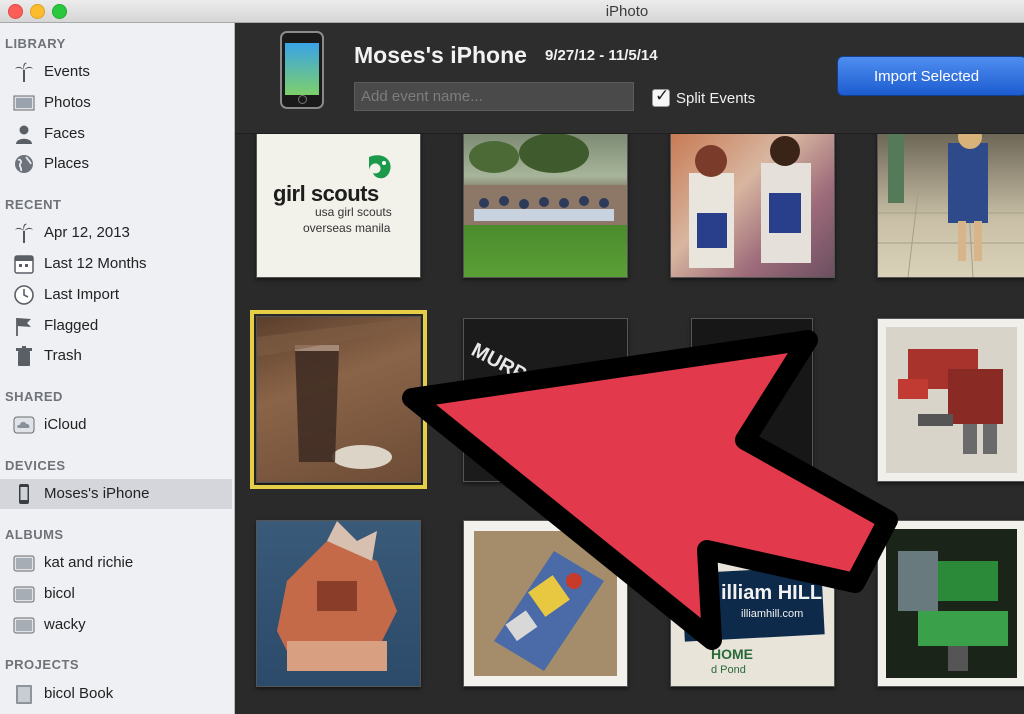  What do you see at coordinates (59, 593) in the screenshot?
I see `sidebar-item-label: bicol` at bounding box center [59, 593].